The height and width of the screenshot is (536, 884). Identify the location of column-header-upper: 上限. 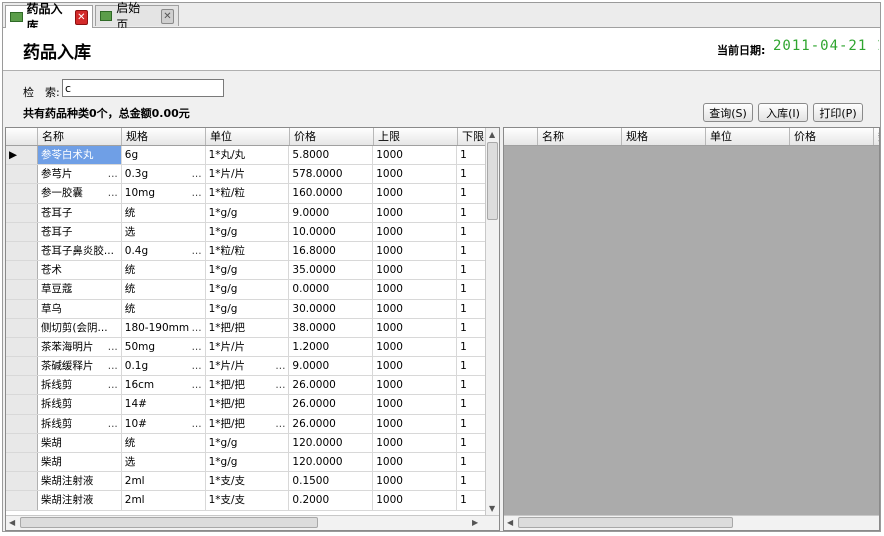
(416, 136).